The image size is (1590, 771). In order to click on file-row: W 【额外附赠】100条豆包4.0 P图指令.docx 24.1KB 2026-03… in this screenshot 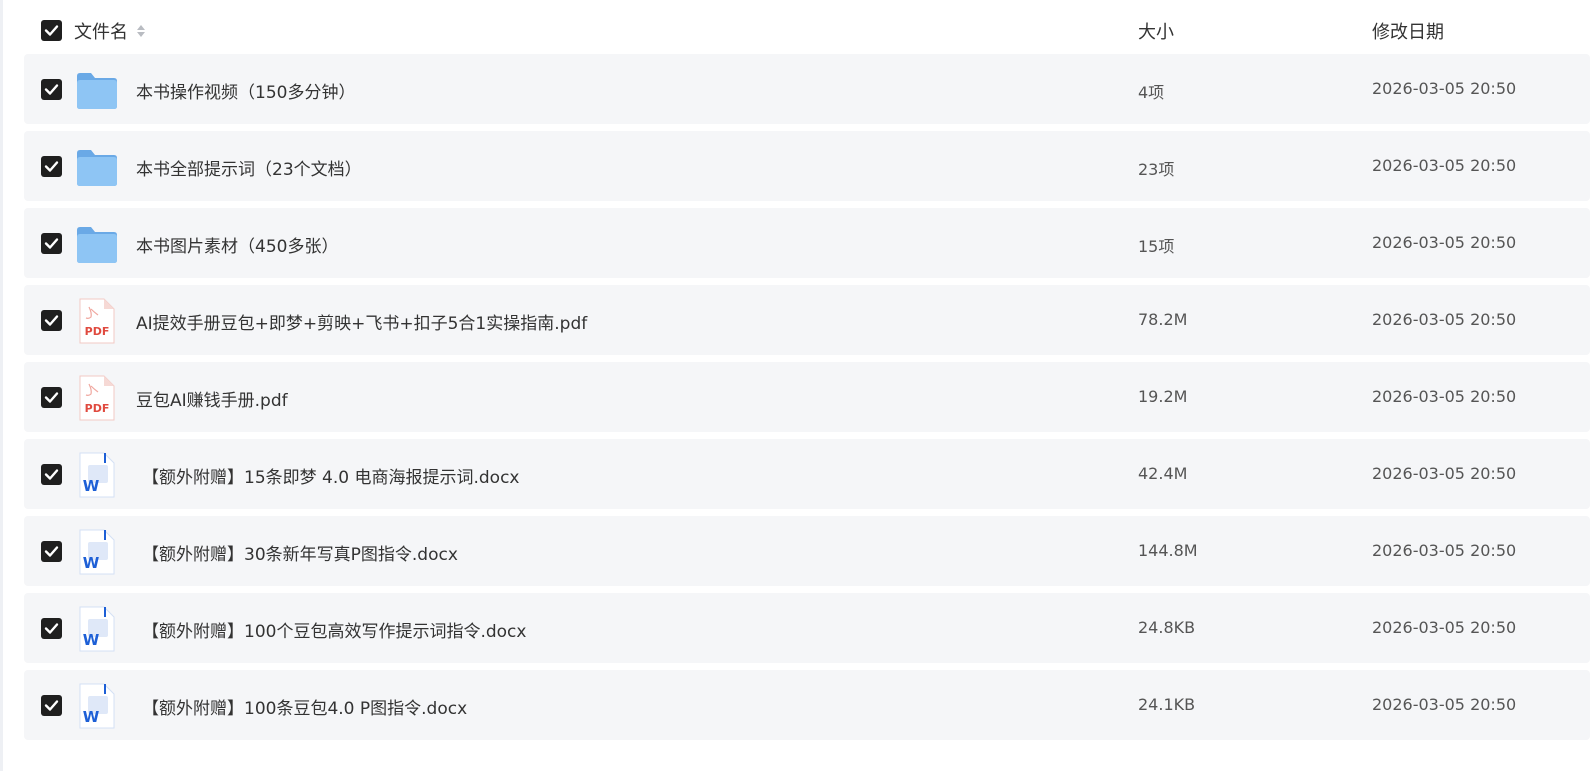, I will do `click(807, 705)`.